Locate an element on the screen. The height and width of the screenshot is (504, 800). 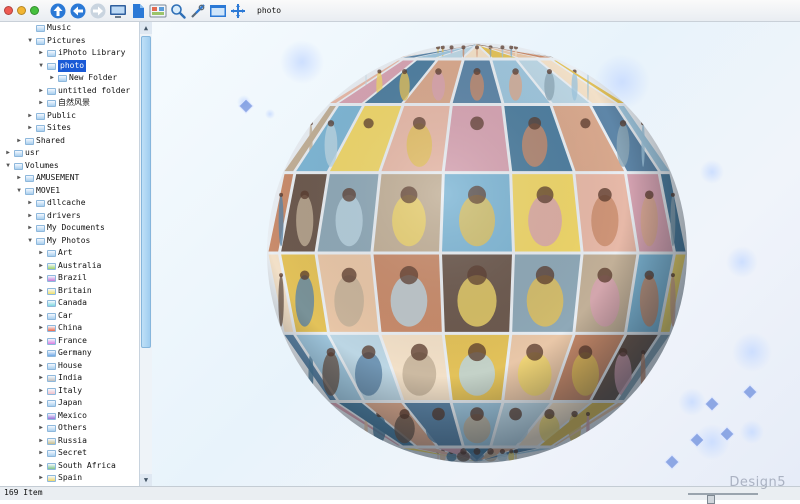
scroll-thumb is located at coordinates (146, 192).